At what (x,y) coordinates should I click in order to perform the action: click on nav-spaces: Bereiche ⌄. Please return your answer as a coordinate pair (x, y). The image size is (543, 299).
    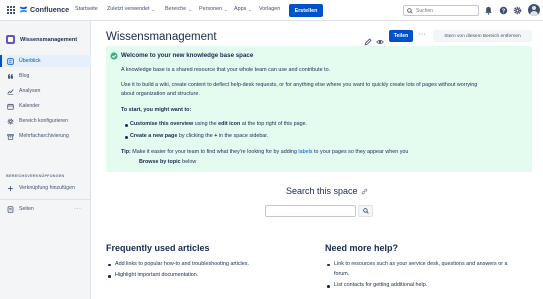
    Looking at the image, I should click on (178, 9).